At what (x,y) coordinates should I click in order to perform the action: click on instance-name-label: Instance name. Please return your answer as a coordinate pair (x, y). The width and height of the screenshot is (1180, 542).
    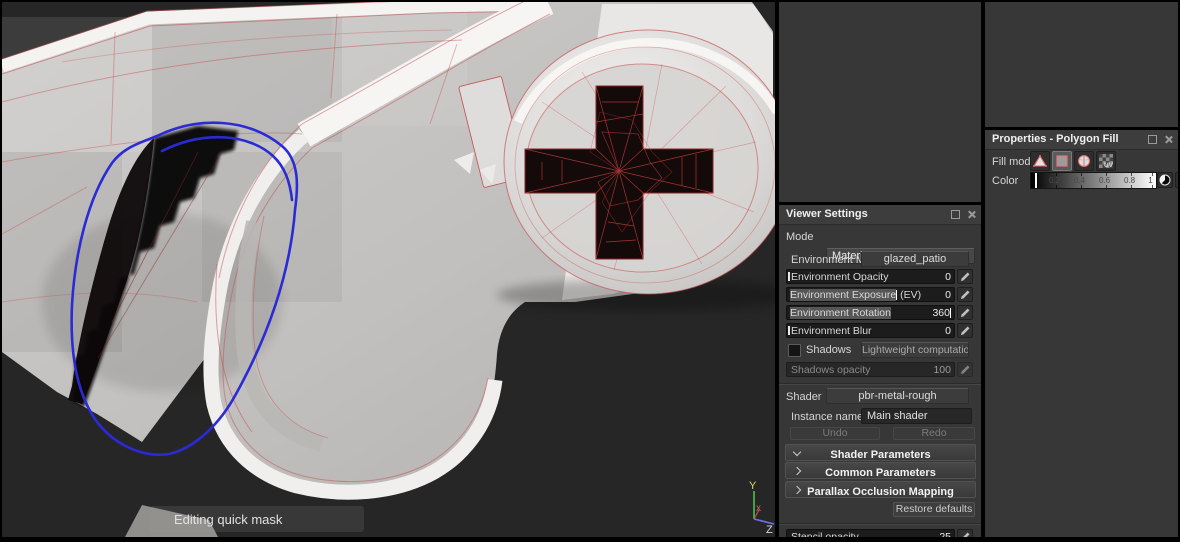
    Looking at the image, I should click on (827, 417).